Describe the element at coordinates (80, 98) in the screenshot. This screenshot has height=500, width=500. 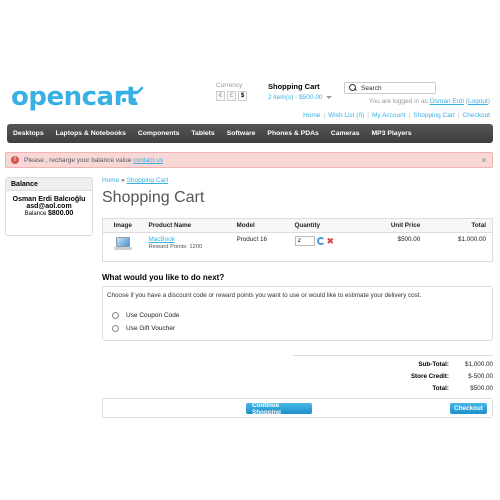
I see `opencart-logo: opencart` at that location.